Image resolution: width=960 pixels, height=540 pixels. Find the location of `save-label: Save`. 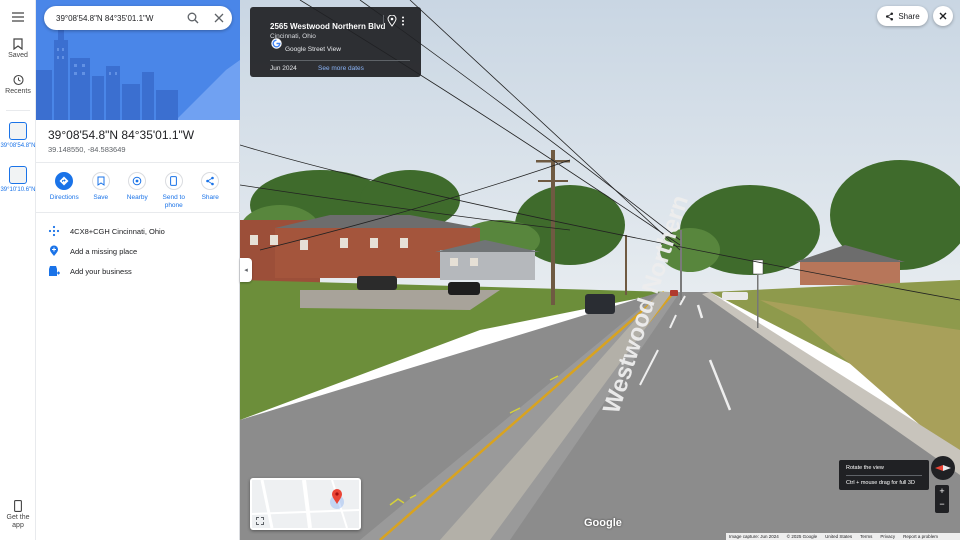

save-label: Save is located at coordinates (101, 197).